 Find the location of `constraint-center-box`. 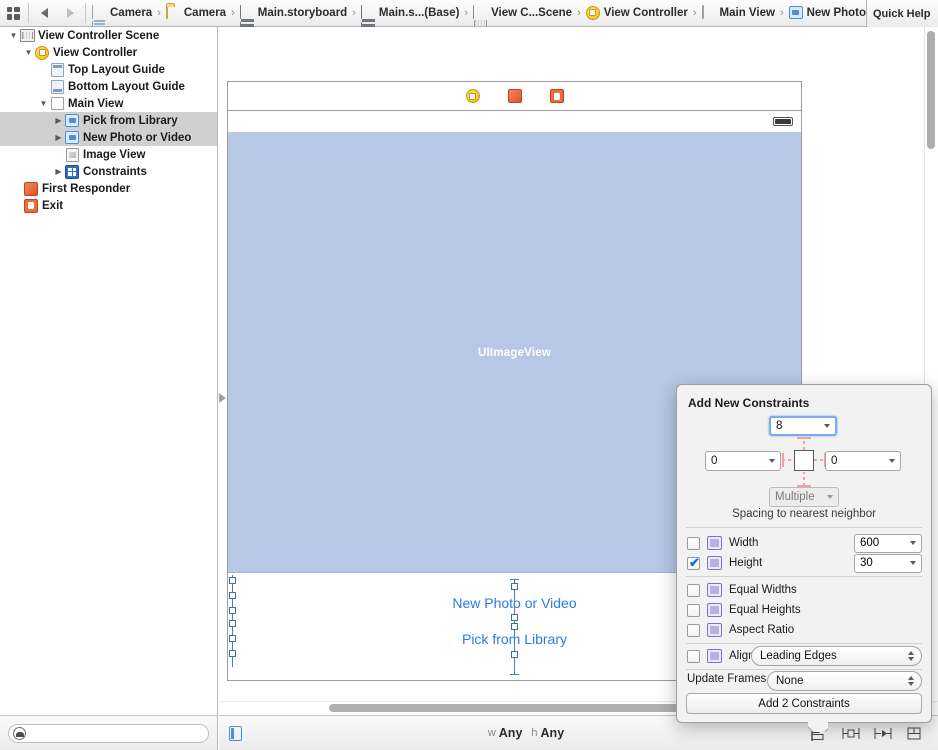

constraint-center-box is located at coordinates (804, 460).